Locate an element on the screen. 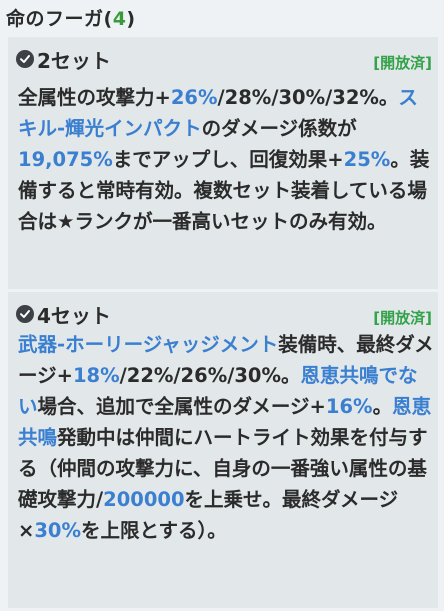  set-bonus-header: 4セット is located at coordinates (63, 315).